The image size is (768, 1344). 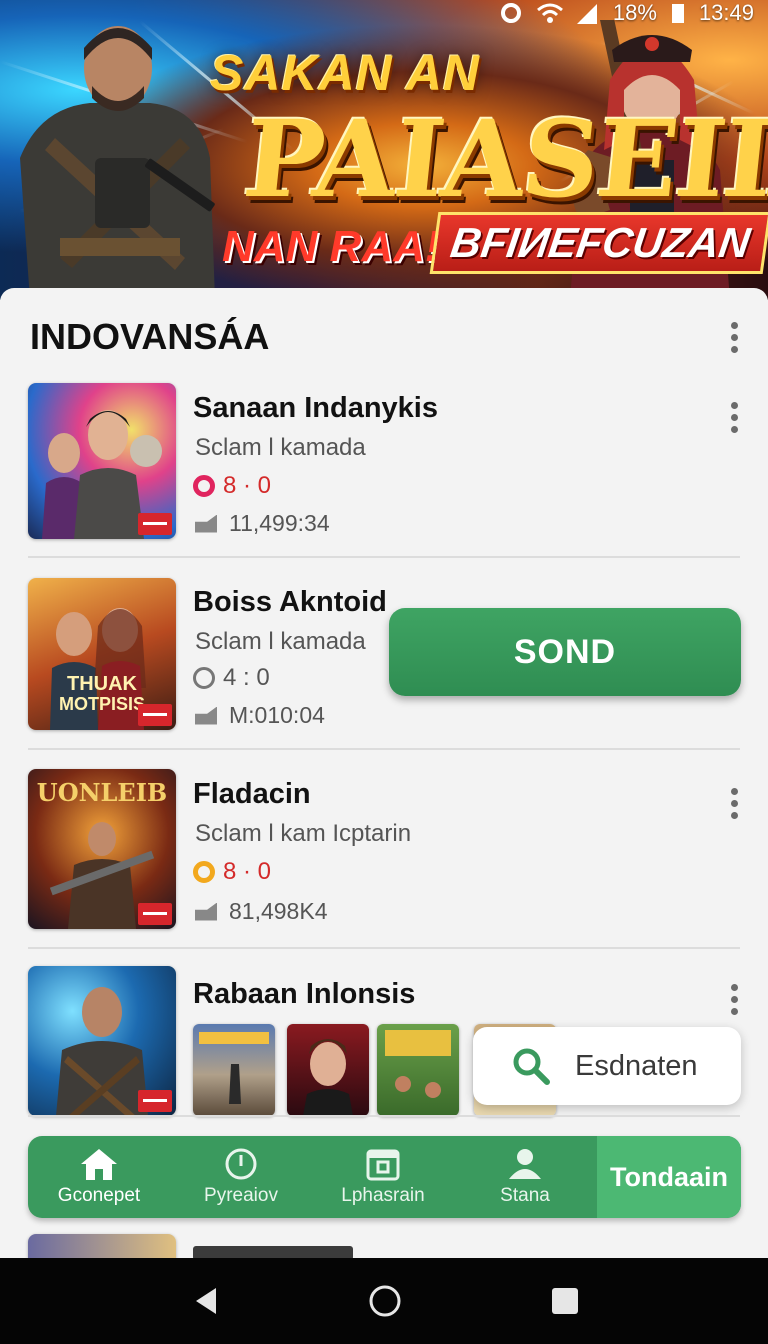 I want to click on nav-tab-active: Tondaain, so click(x=669, y=1177).